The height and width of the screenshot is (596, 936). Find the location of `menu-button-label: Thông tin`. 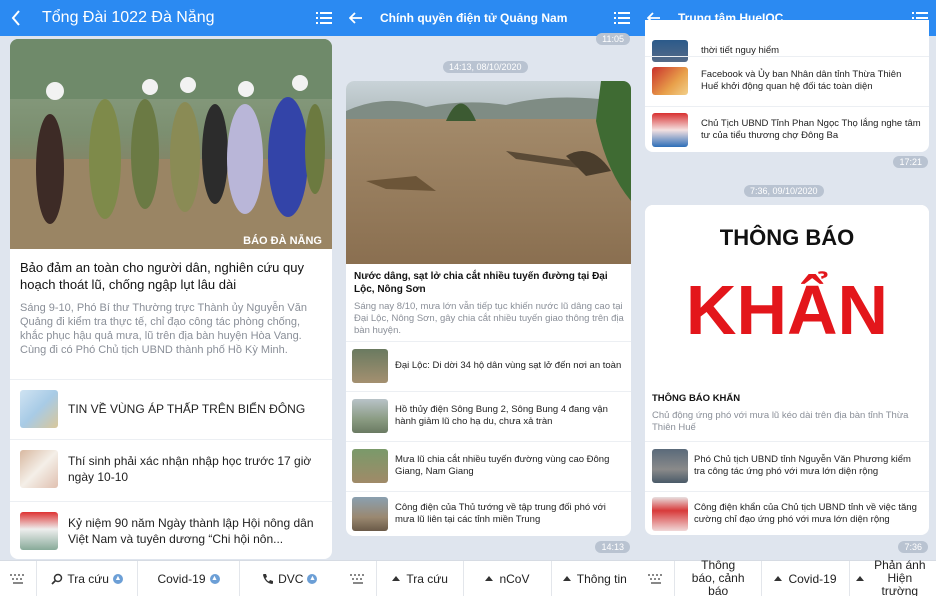

menu-button-label: Thông tin is located at coordinates (601, 578).